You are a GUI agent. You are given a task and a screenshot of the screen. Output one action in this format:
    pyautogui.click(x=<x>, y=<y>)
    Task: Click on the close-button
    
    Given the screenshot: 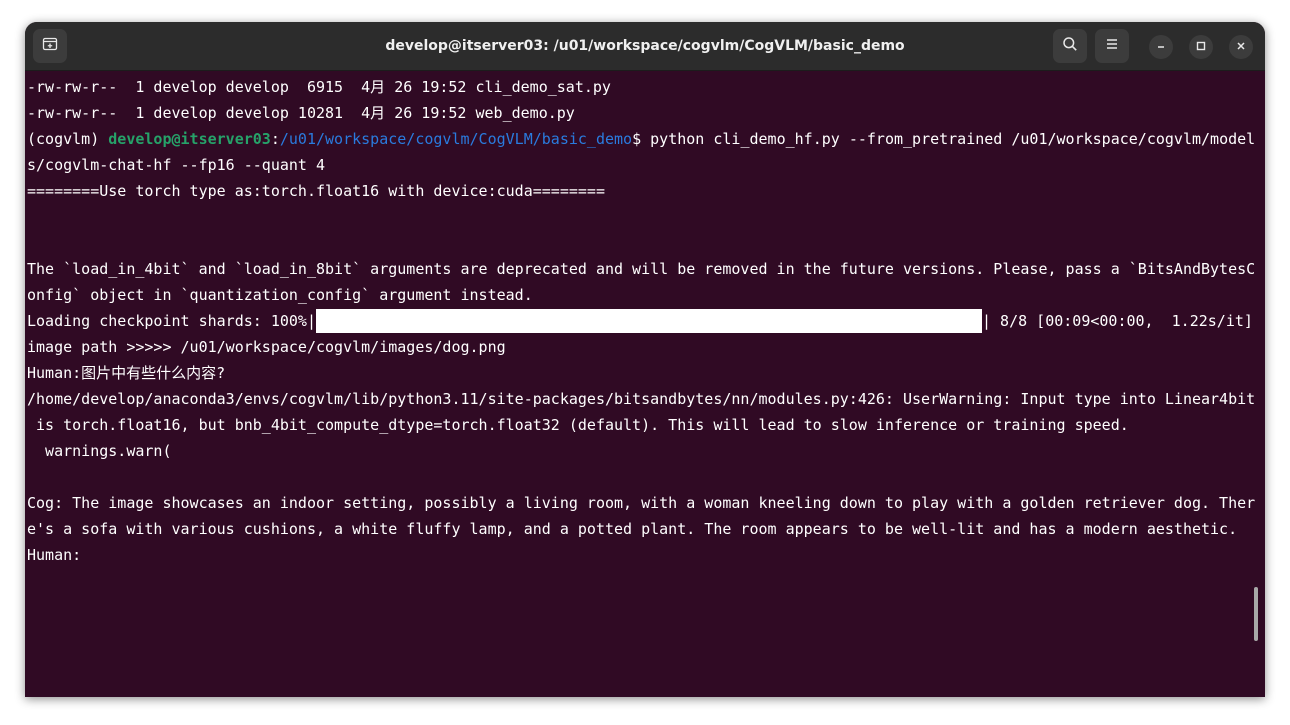 What is the action you would take?
    pyautogui.click(x=1241, y=47)
    